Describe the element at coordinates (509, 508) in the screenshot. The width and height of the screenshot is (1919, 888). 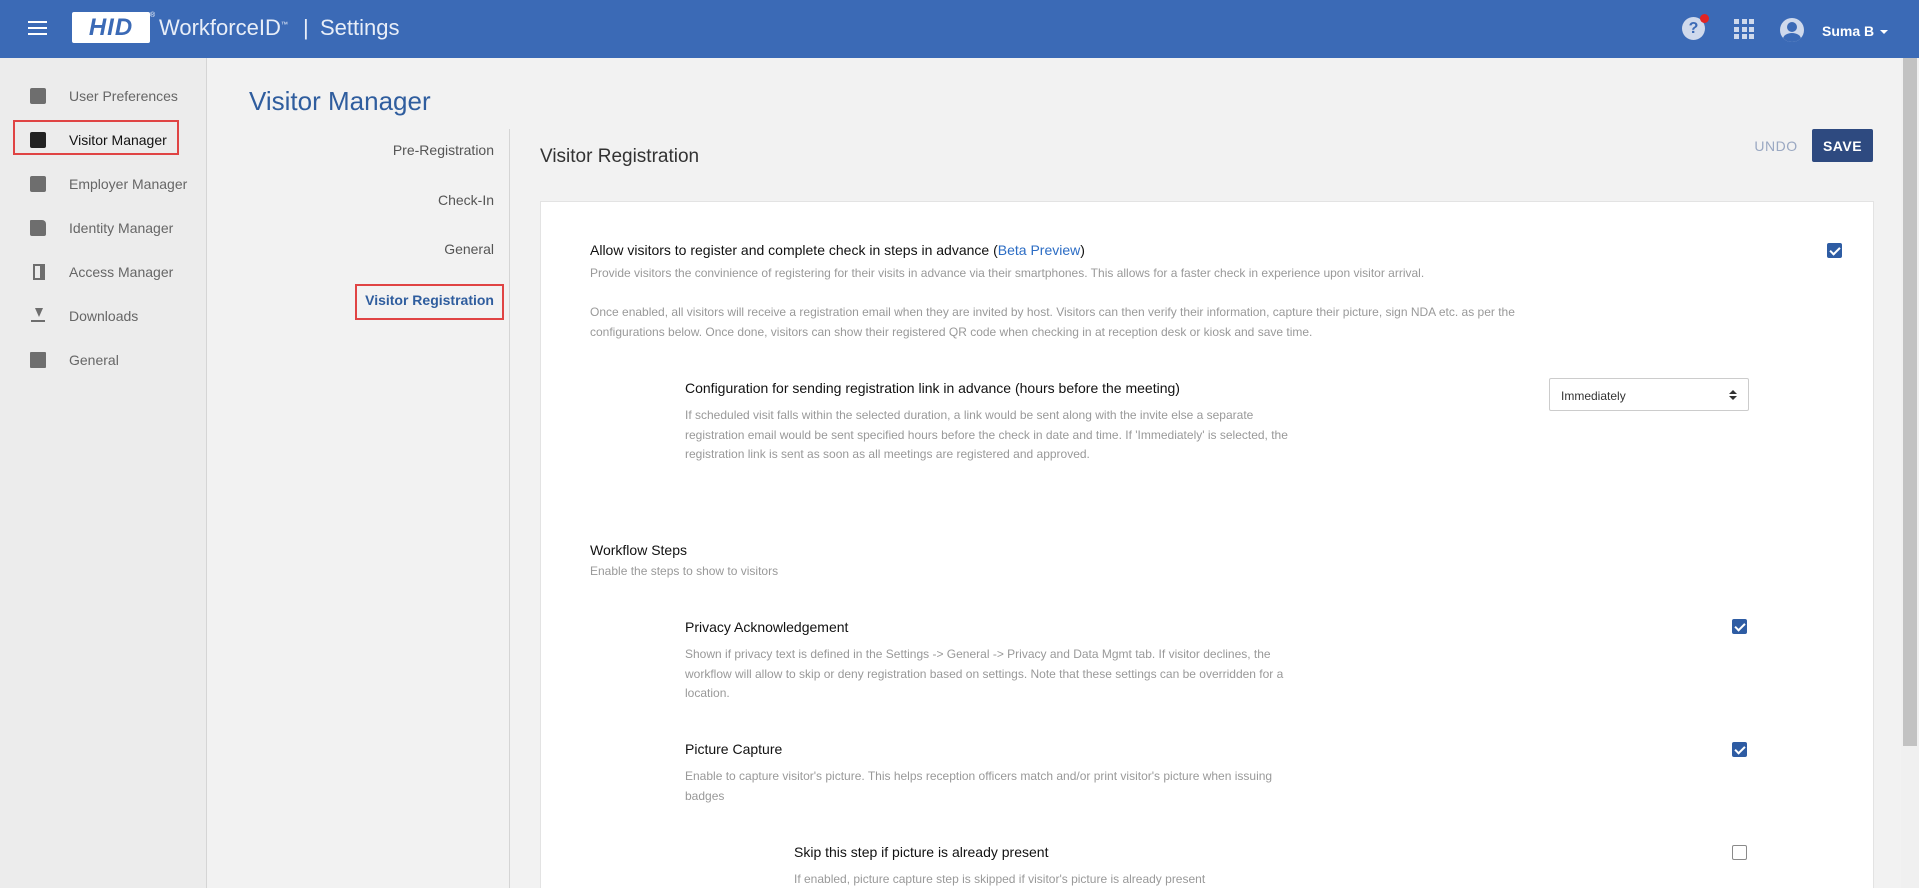
I see `subnav-divider` at that location.